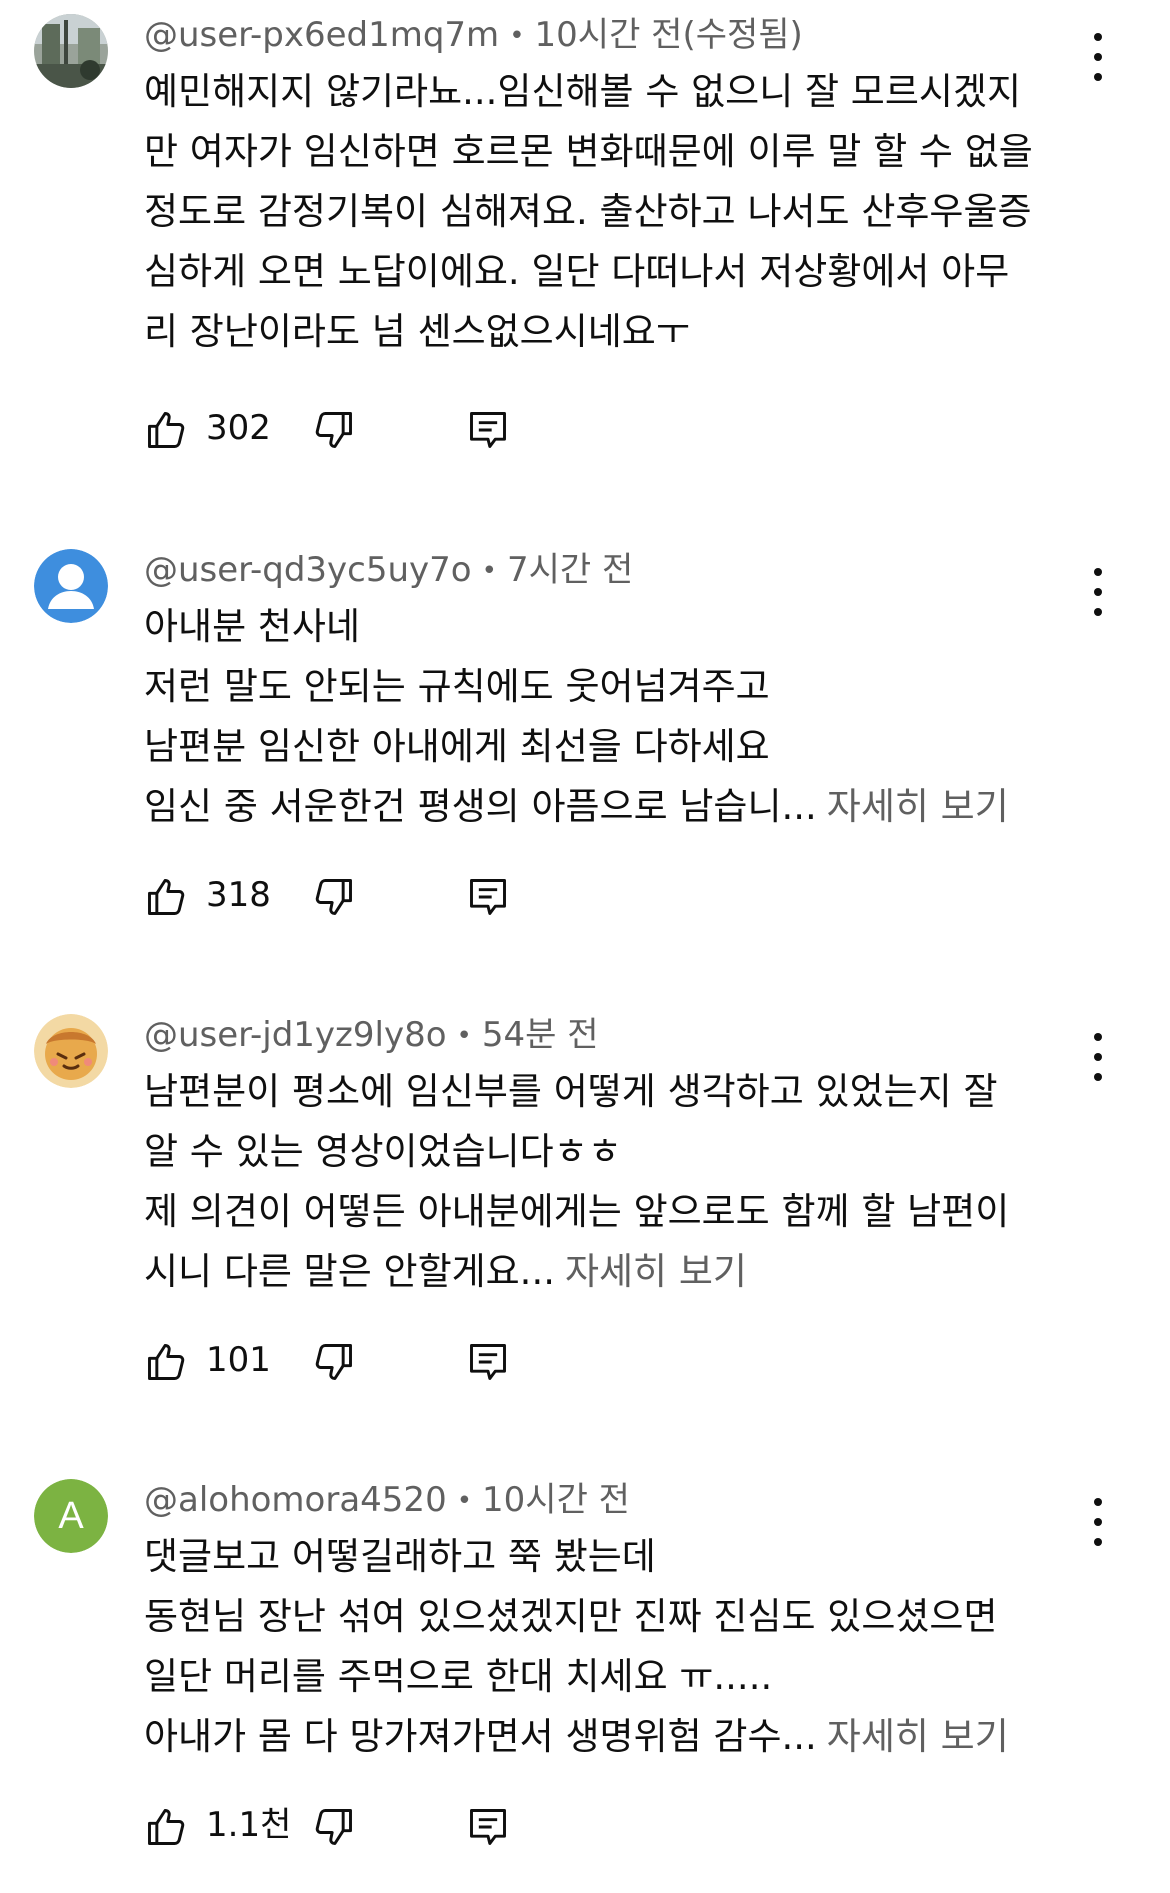 The image size is (1170, 1893). I want to click on comment-header: @alohomora4520 • 10시간 전, so click(387, 1500).